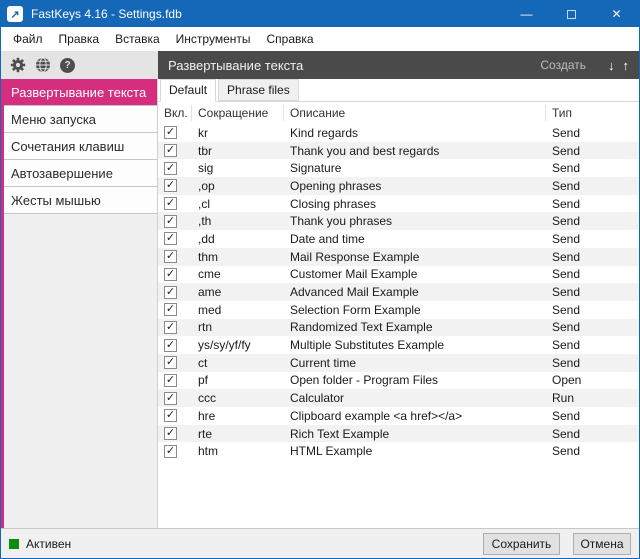 The image size is (640, 559). What do you see at coordinates (563, 65) in the screenshot?
I see `create-button: Создать` at bounding box center [563, 65].